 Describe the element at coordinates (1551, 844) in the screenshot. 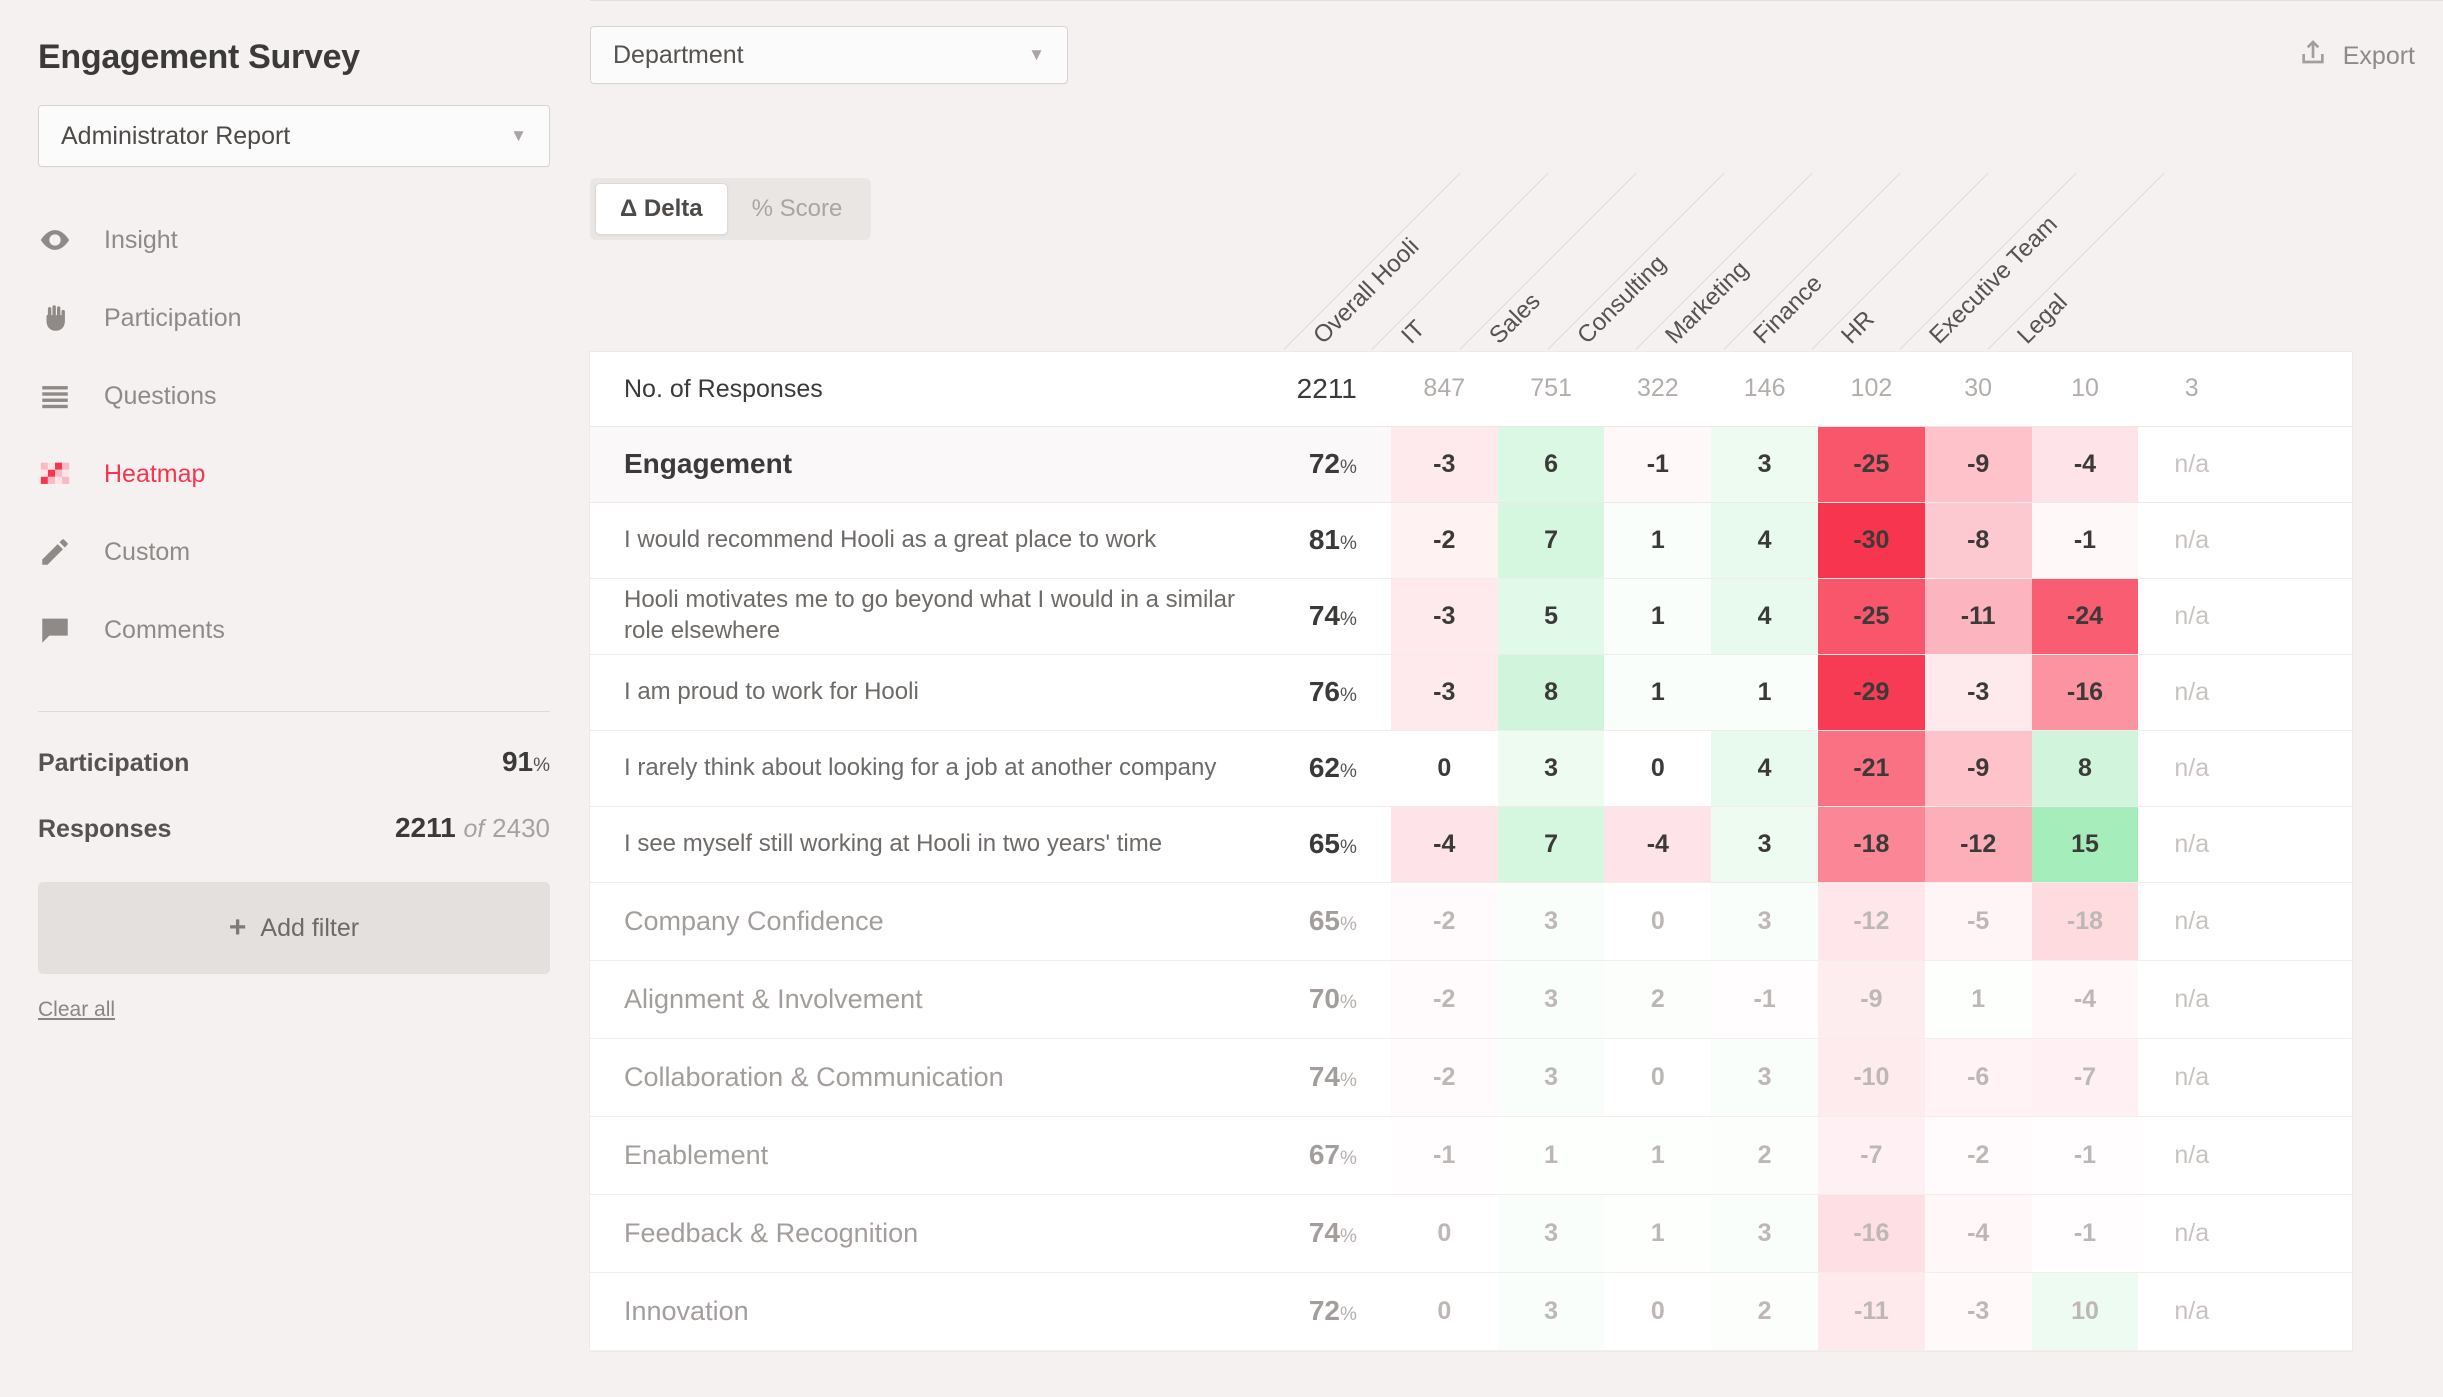

I see `heatmap-cell: 7` at that location.